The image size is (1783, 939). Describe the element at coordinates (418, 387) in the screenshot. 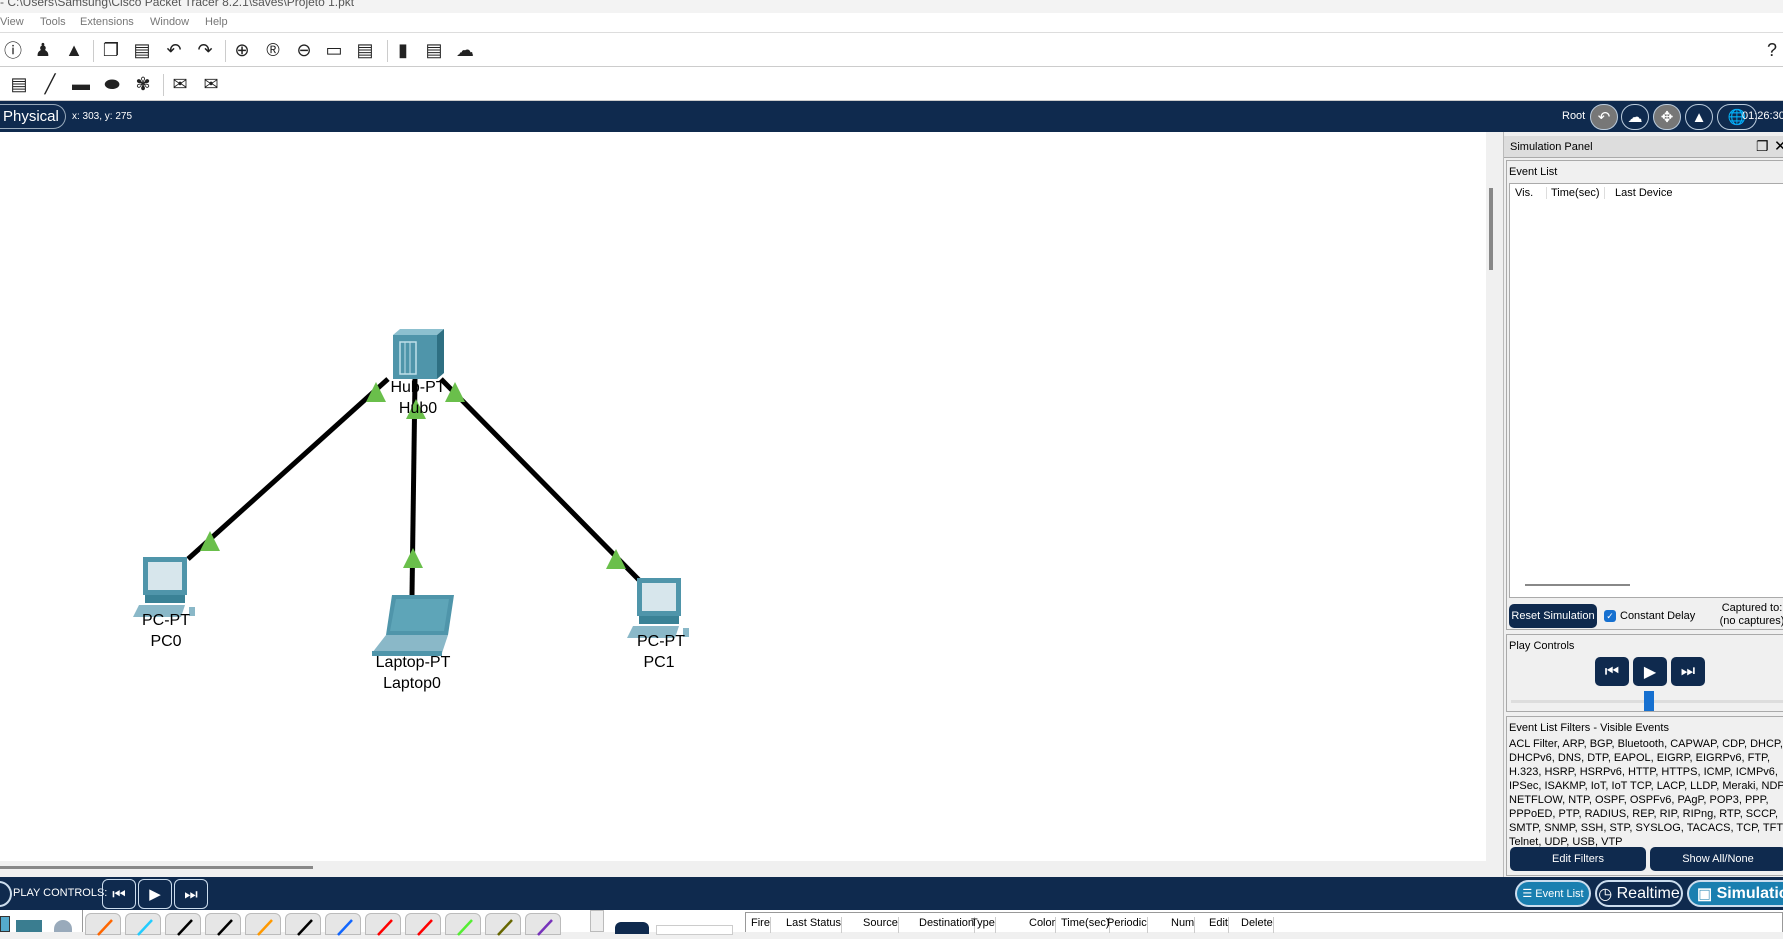

I see `device-model-label: Hub-PT` at that location.